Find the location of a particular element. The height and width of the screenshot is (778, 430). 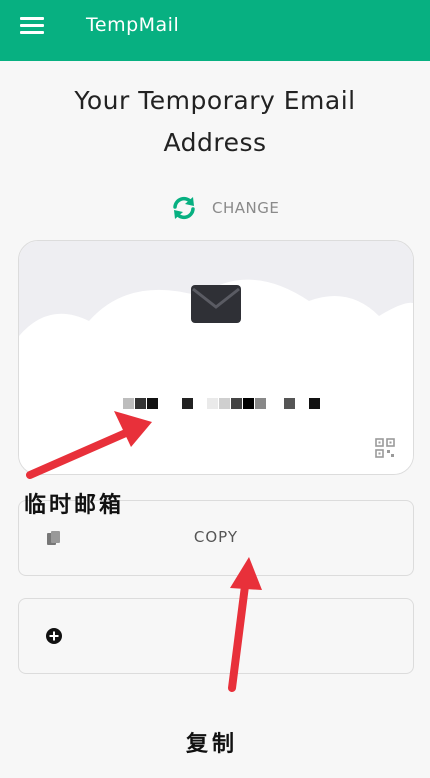

refresh-icon is located at coordinates (184, 208).